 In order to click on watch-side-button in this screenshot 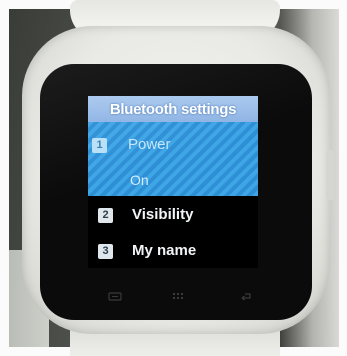, I will do `click(330, 175)`.